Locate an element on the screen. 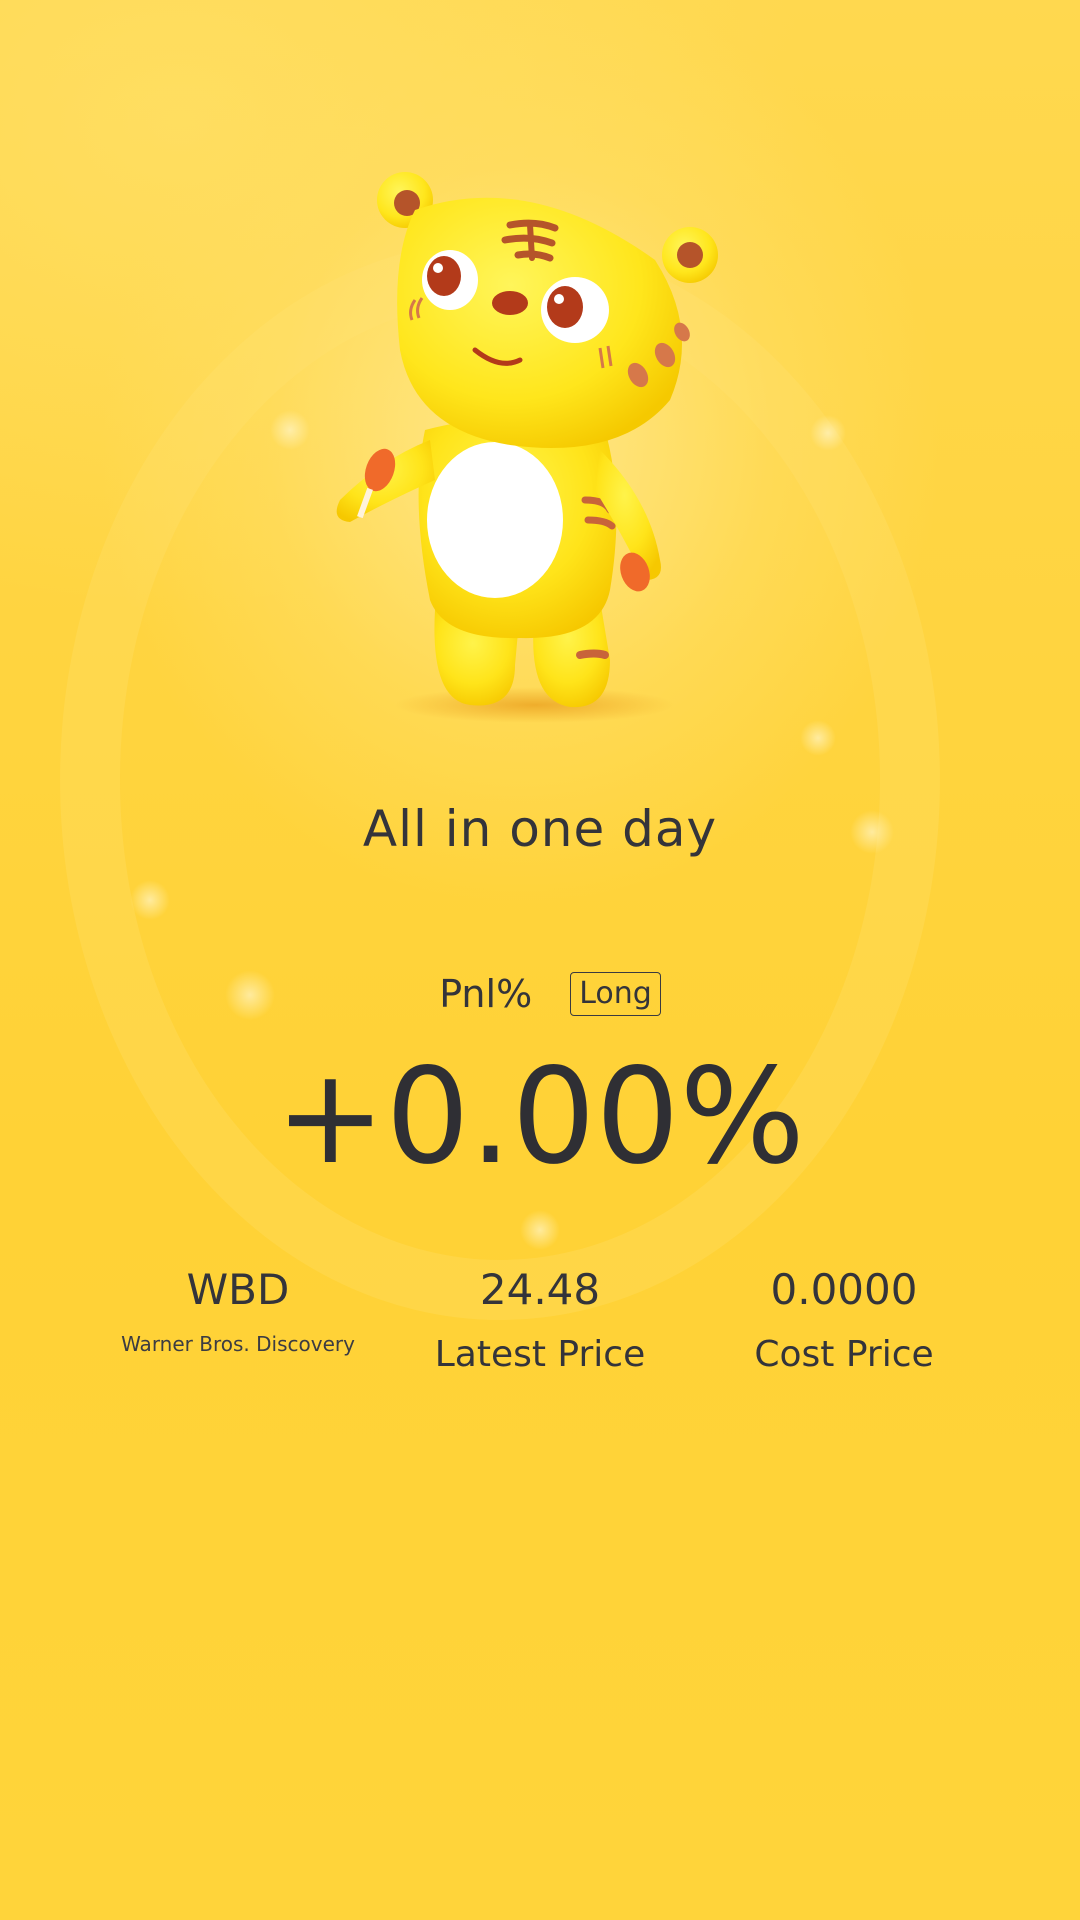 The height and width of the screenshot is (1920, 1080). page-title: All in one day is located at coordinates (540, 829).